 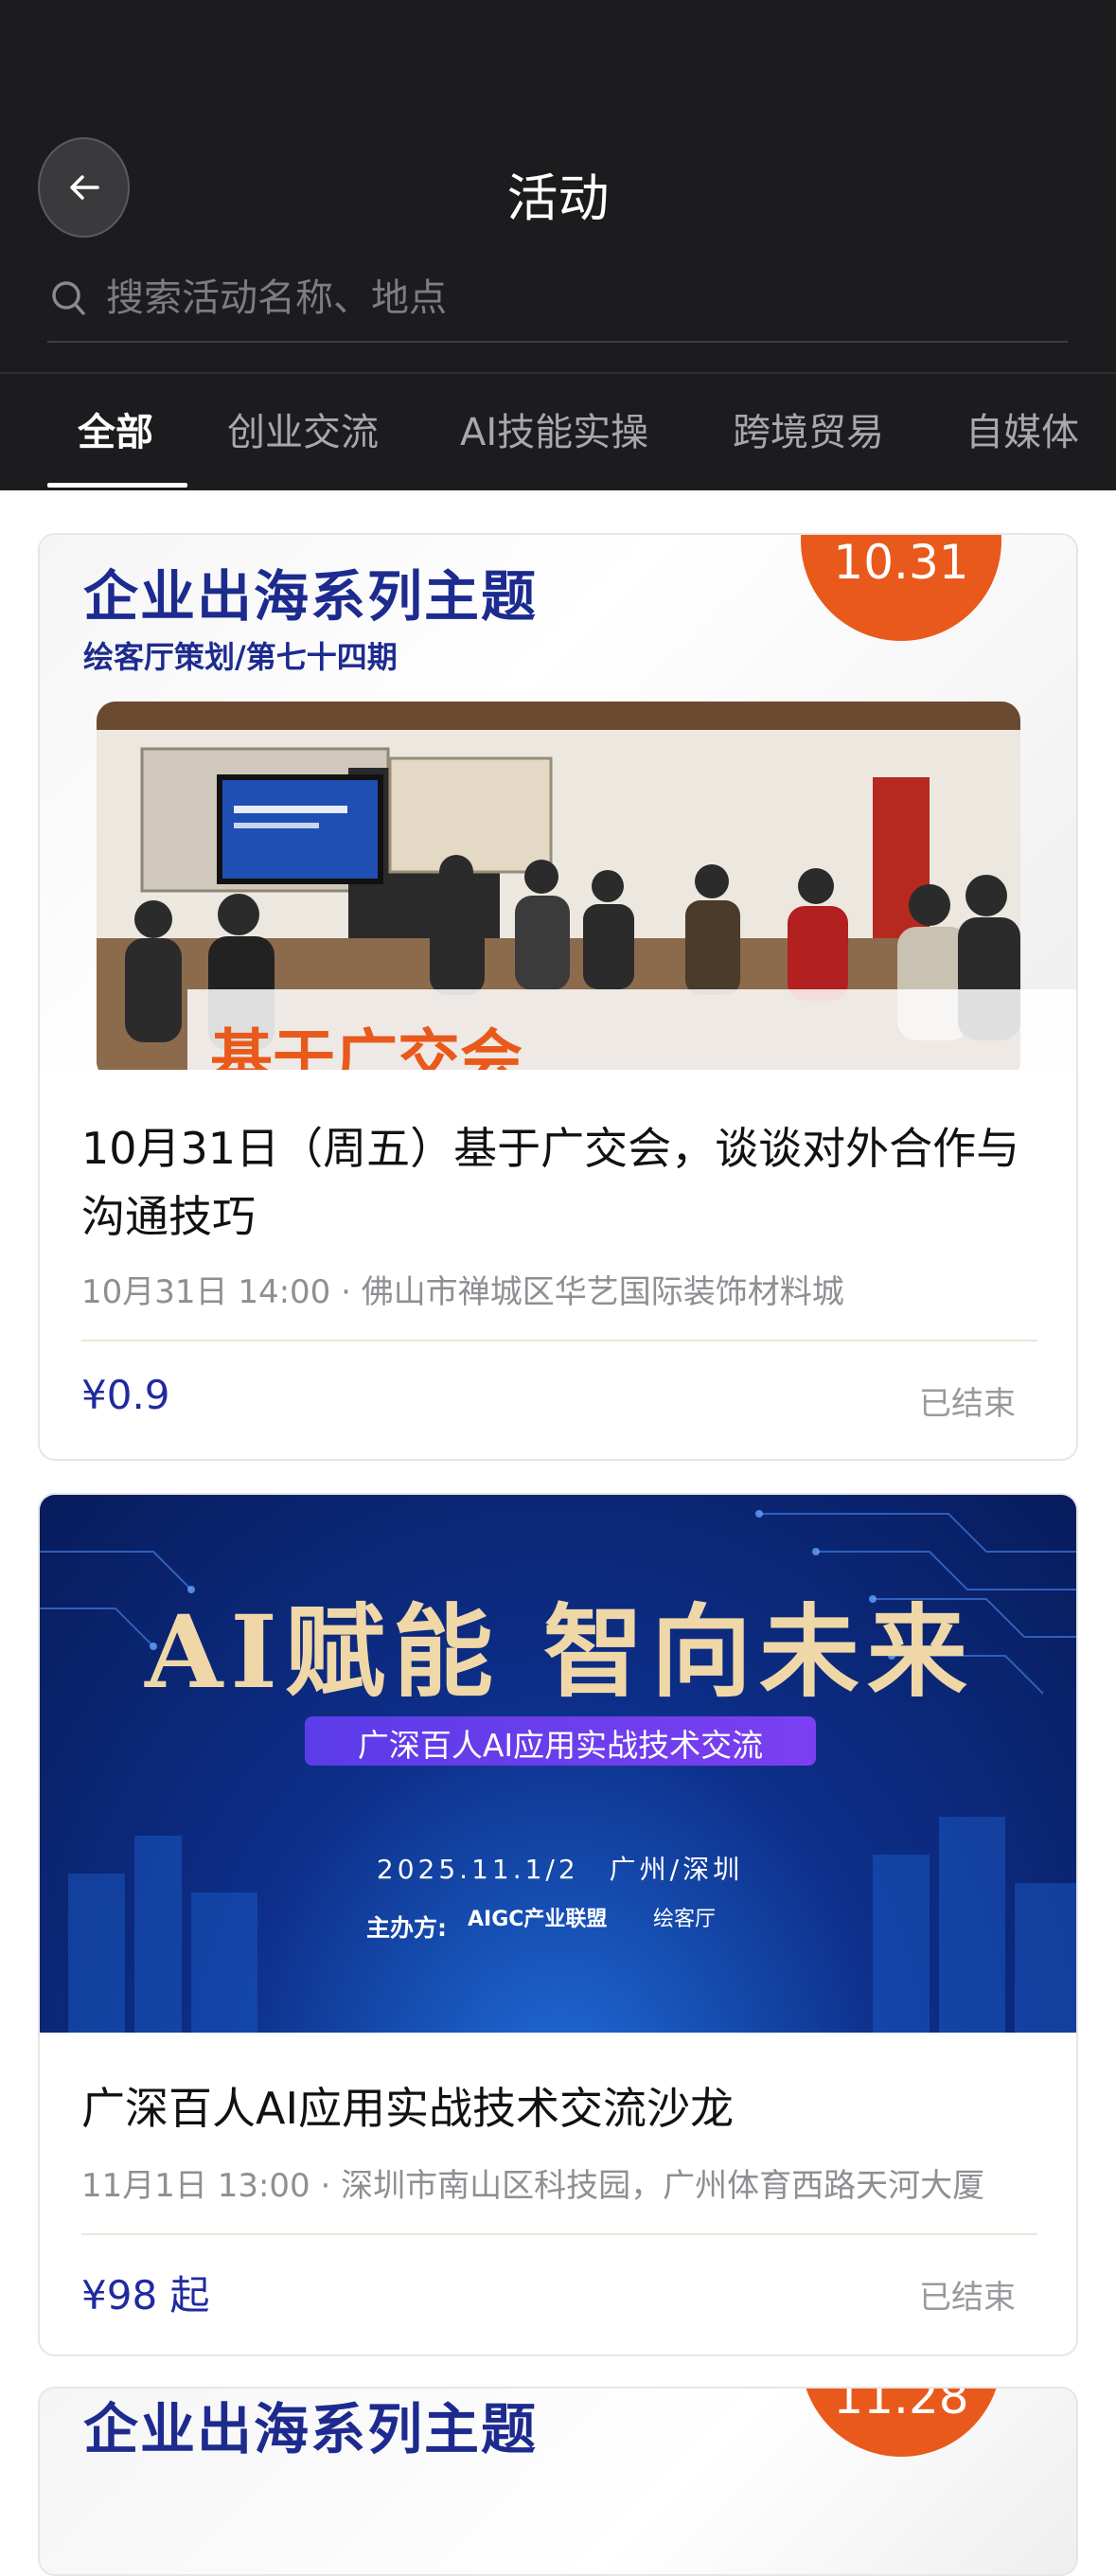 I want to click on event-banner: 11.28 企业出海系列主题, so click(x=558, y=2482).